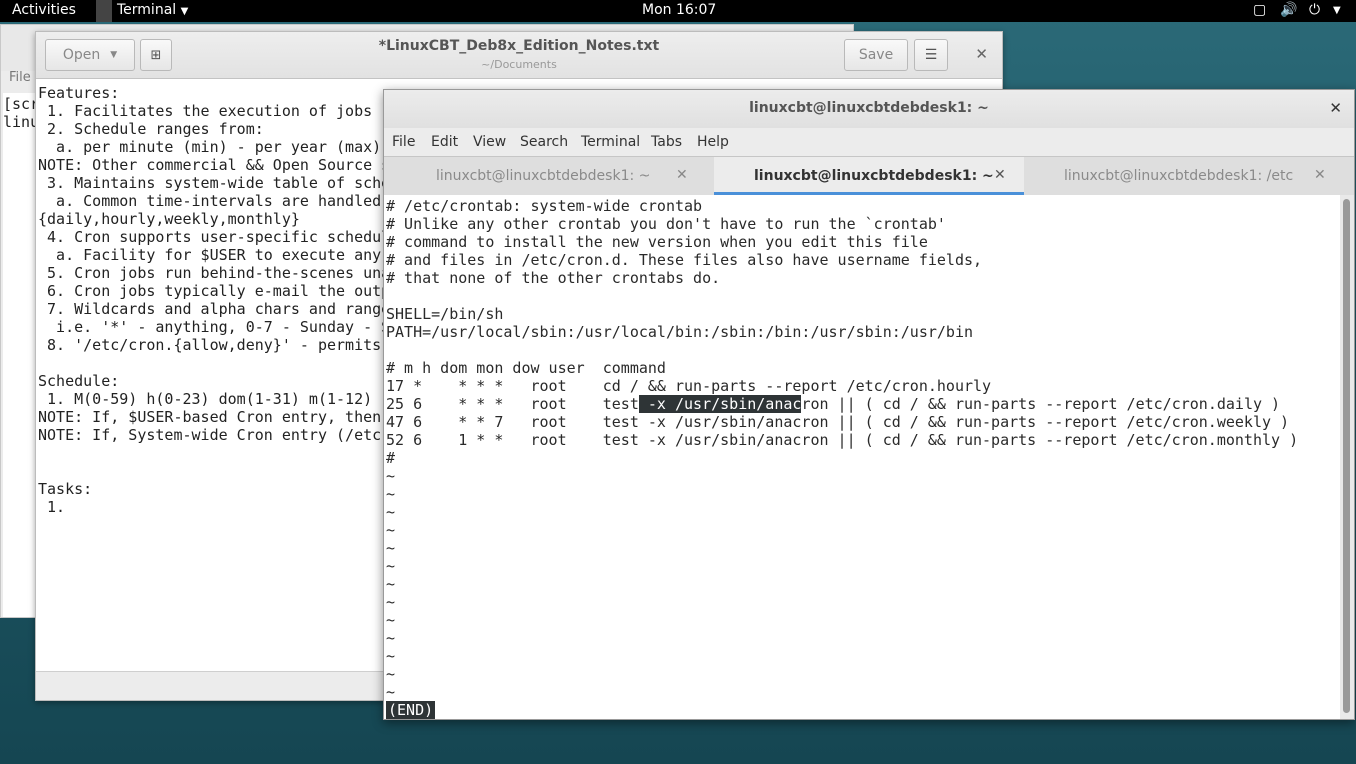 The image size is (1356, 764). What do you see at coordinates (1288, 10) in the screenshot?
I see `volume-icon: 🔊` at bounding box center [1288, 10].